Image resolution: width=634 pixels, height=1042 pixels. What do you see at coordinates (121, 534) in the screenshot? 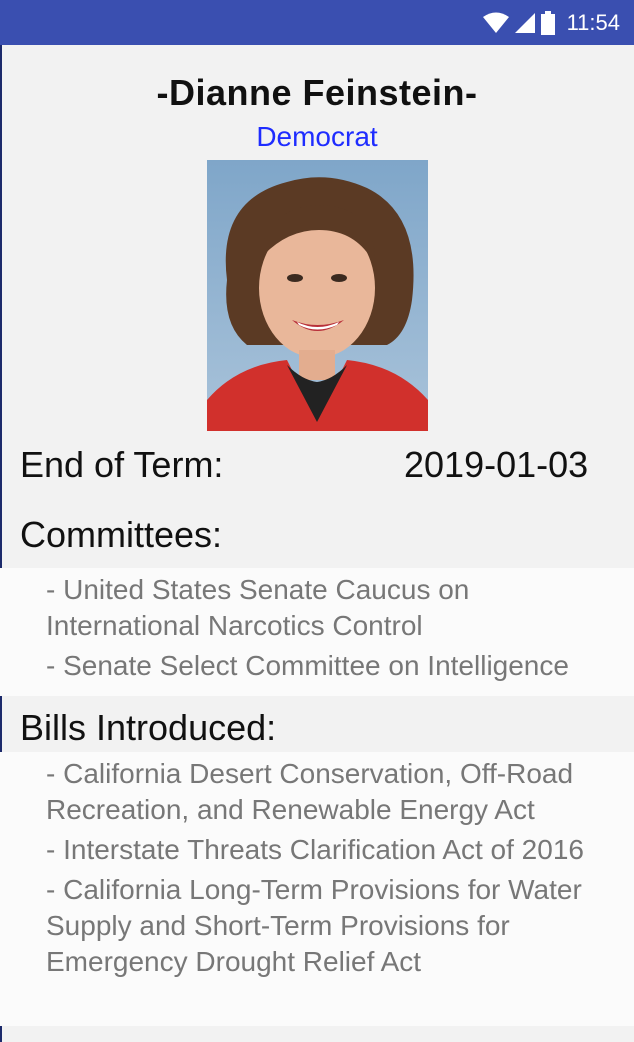
I see `committees-heading: Committees:` at bounding box center [121, 534].